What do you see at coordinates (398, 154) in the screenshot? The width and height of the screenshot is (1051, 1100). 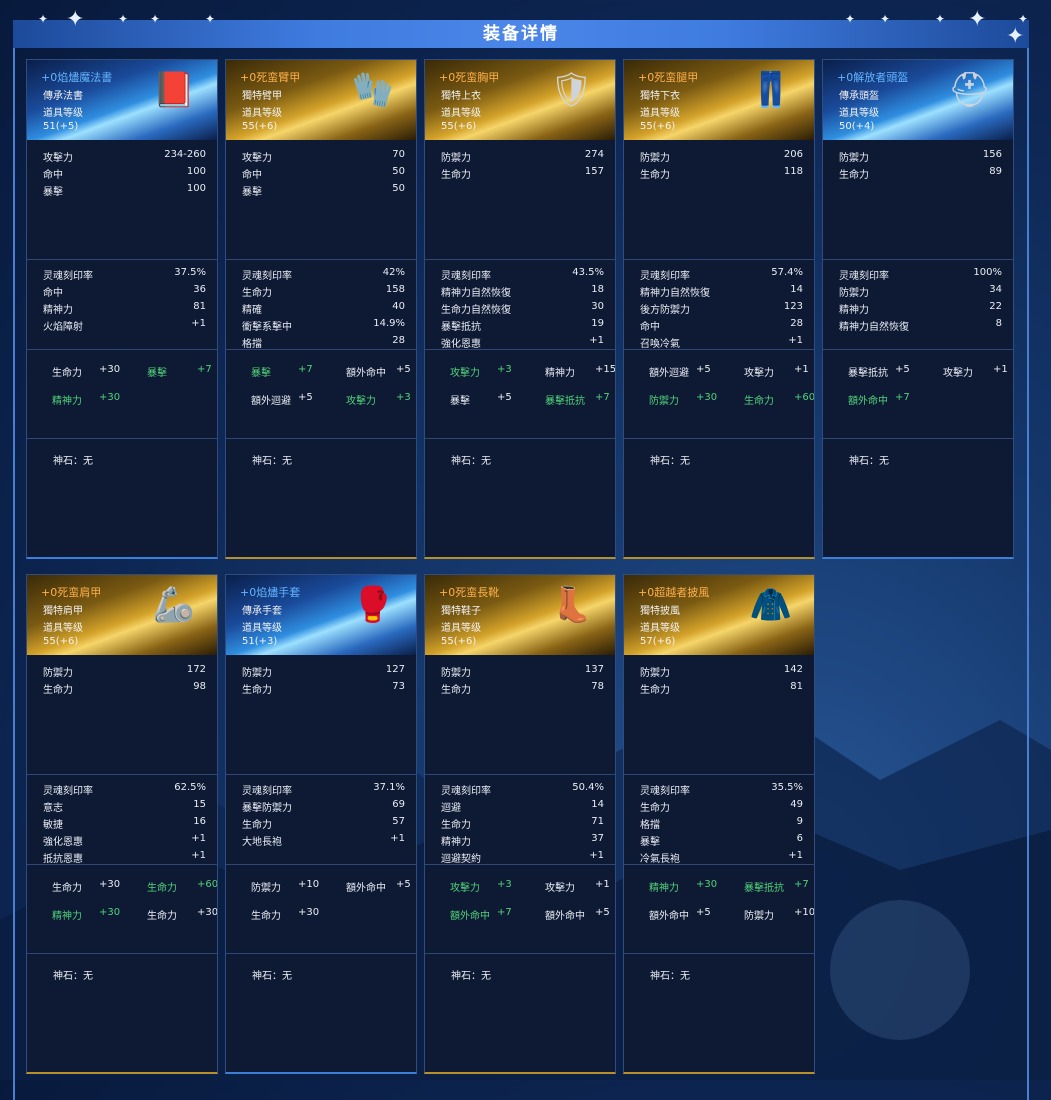 I see `stat-value: 70` at bounding box center [398, 154].